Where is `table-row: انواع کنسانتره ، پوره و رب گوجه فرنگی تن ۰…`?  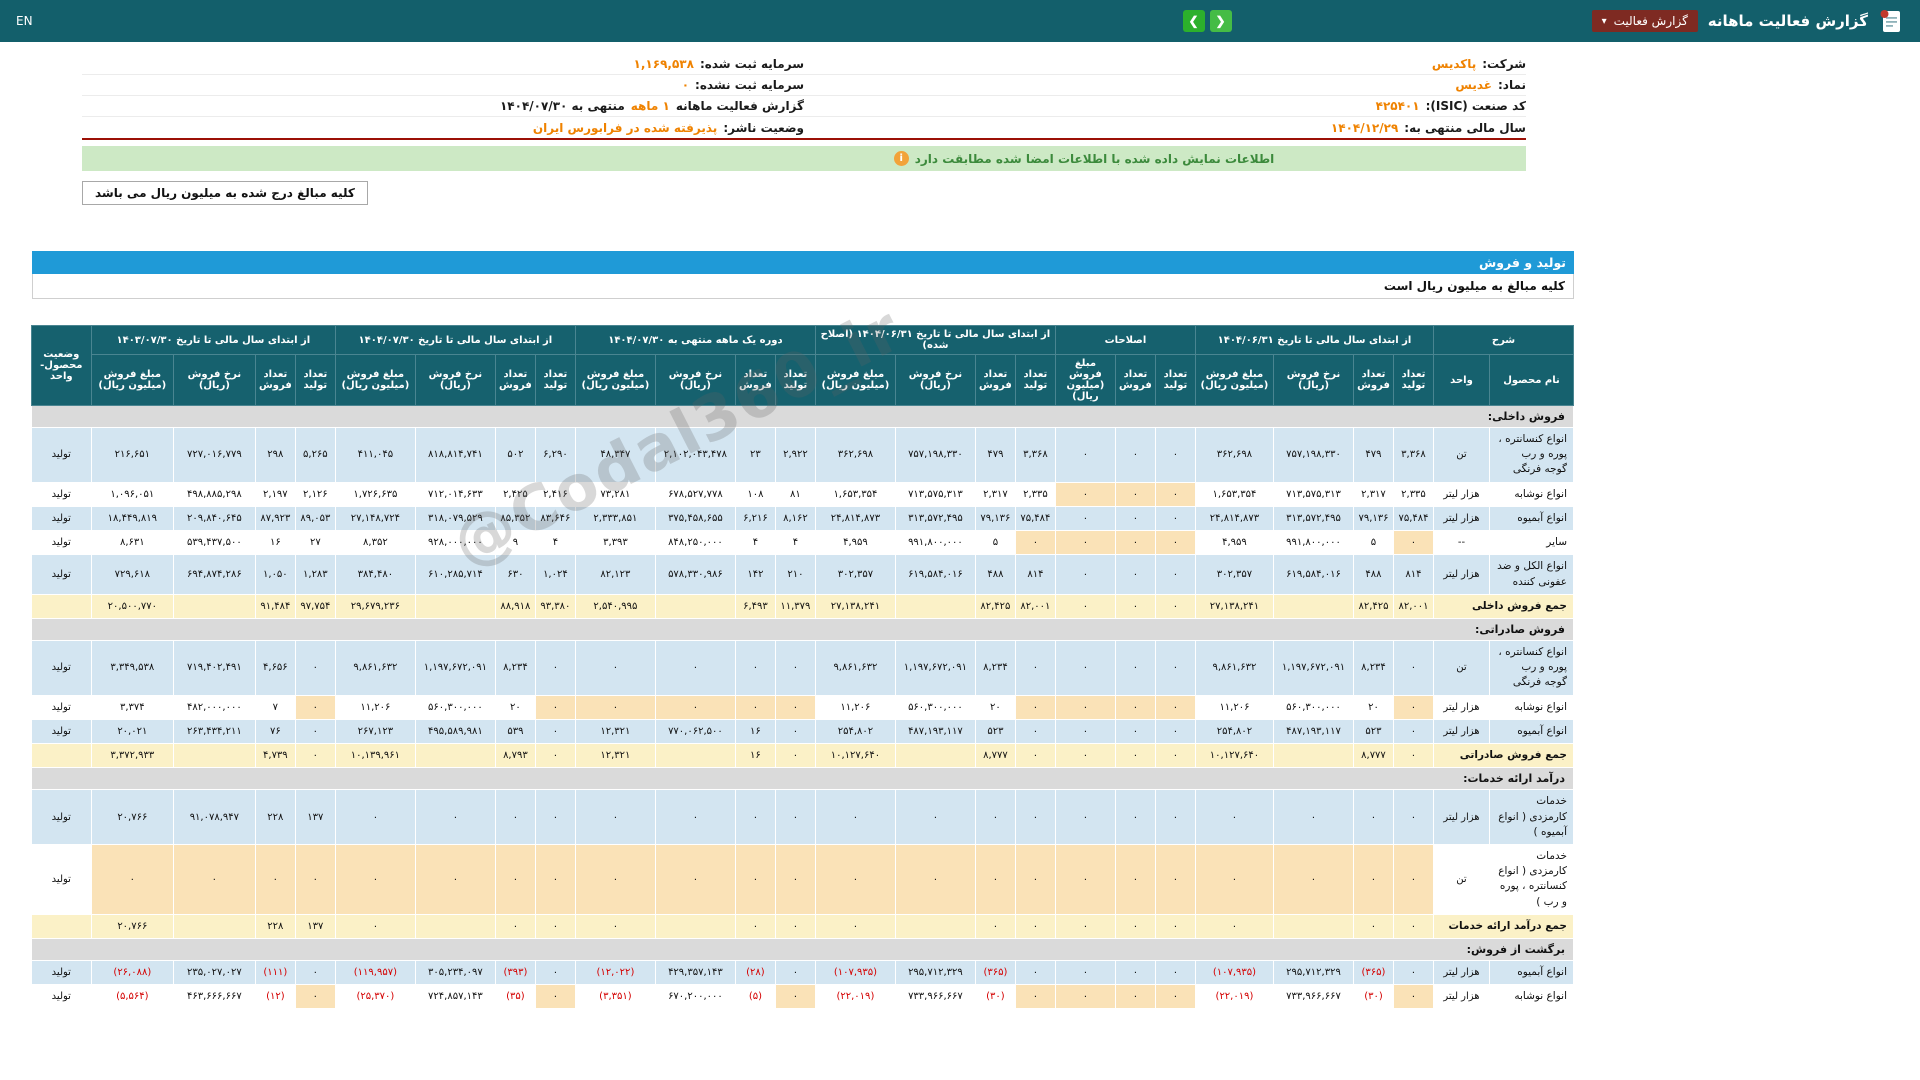
table-row: انواع کنسانتره ، پوره و رب گوجه فرنگی تن ۰… is located at coordinates (802, 667).